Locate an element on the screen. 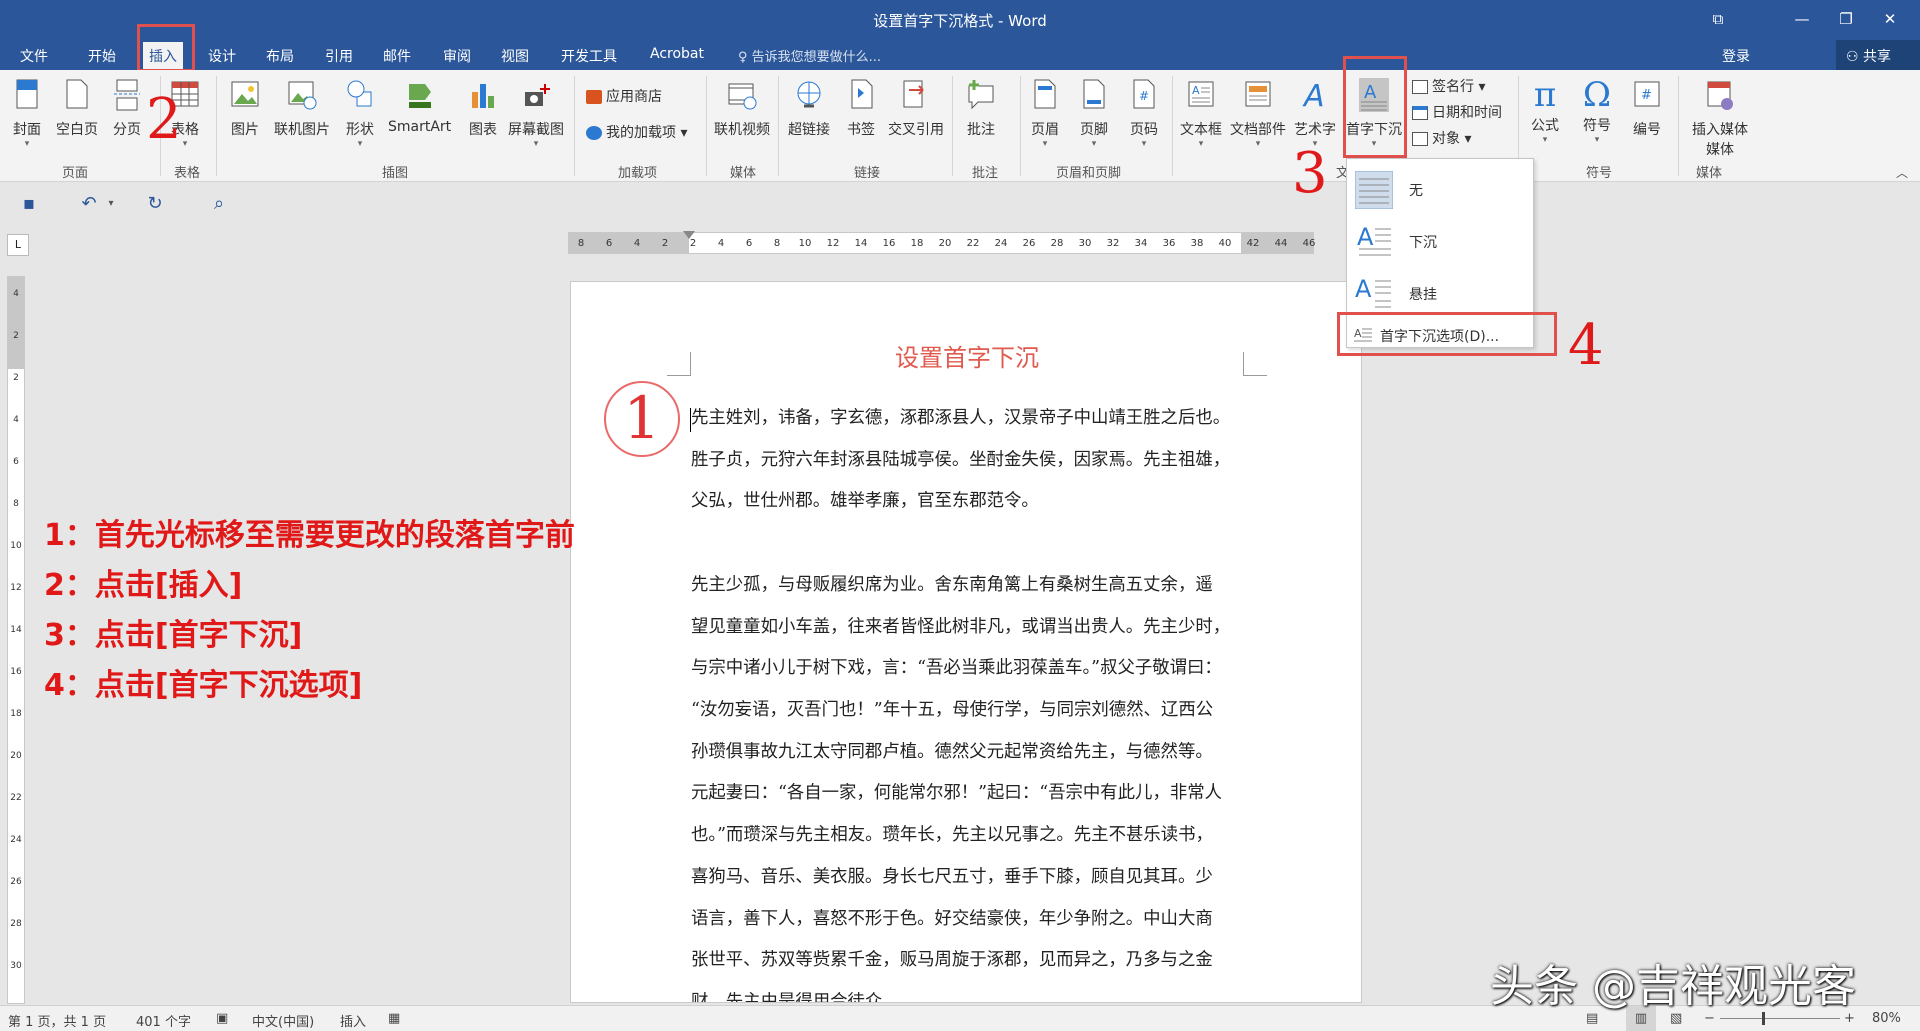 Image resolution: width=1920 pixels, height=1031 pixels. tab-mailings: 邮件 is located at coordinates (397, 56).